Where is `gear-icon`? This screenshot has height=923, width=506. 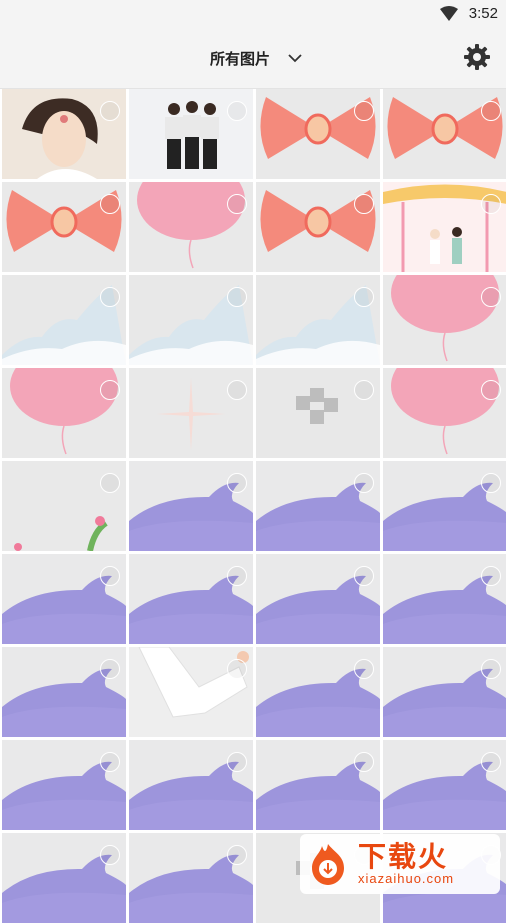 gear-icon is located at coordinates (477, 57).